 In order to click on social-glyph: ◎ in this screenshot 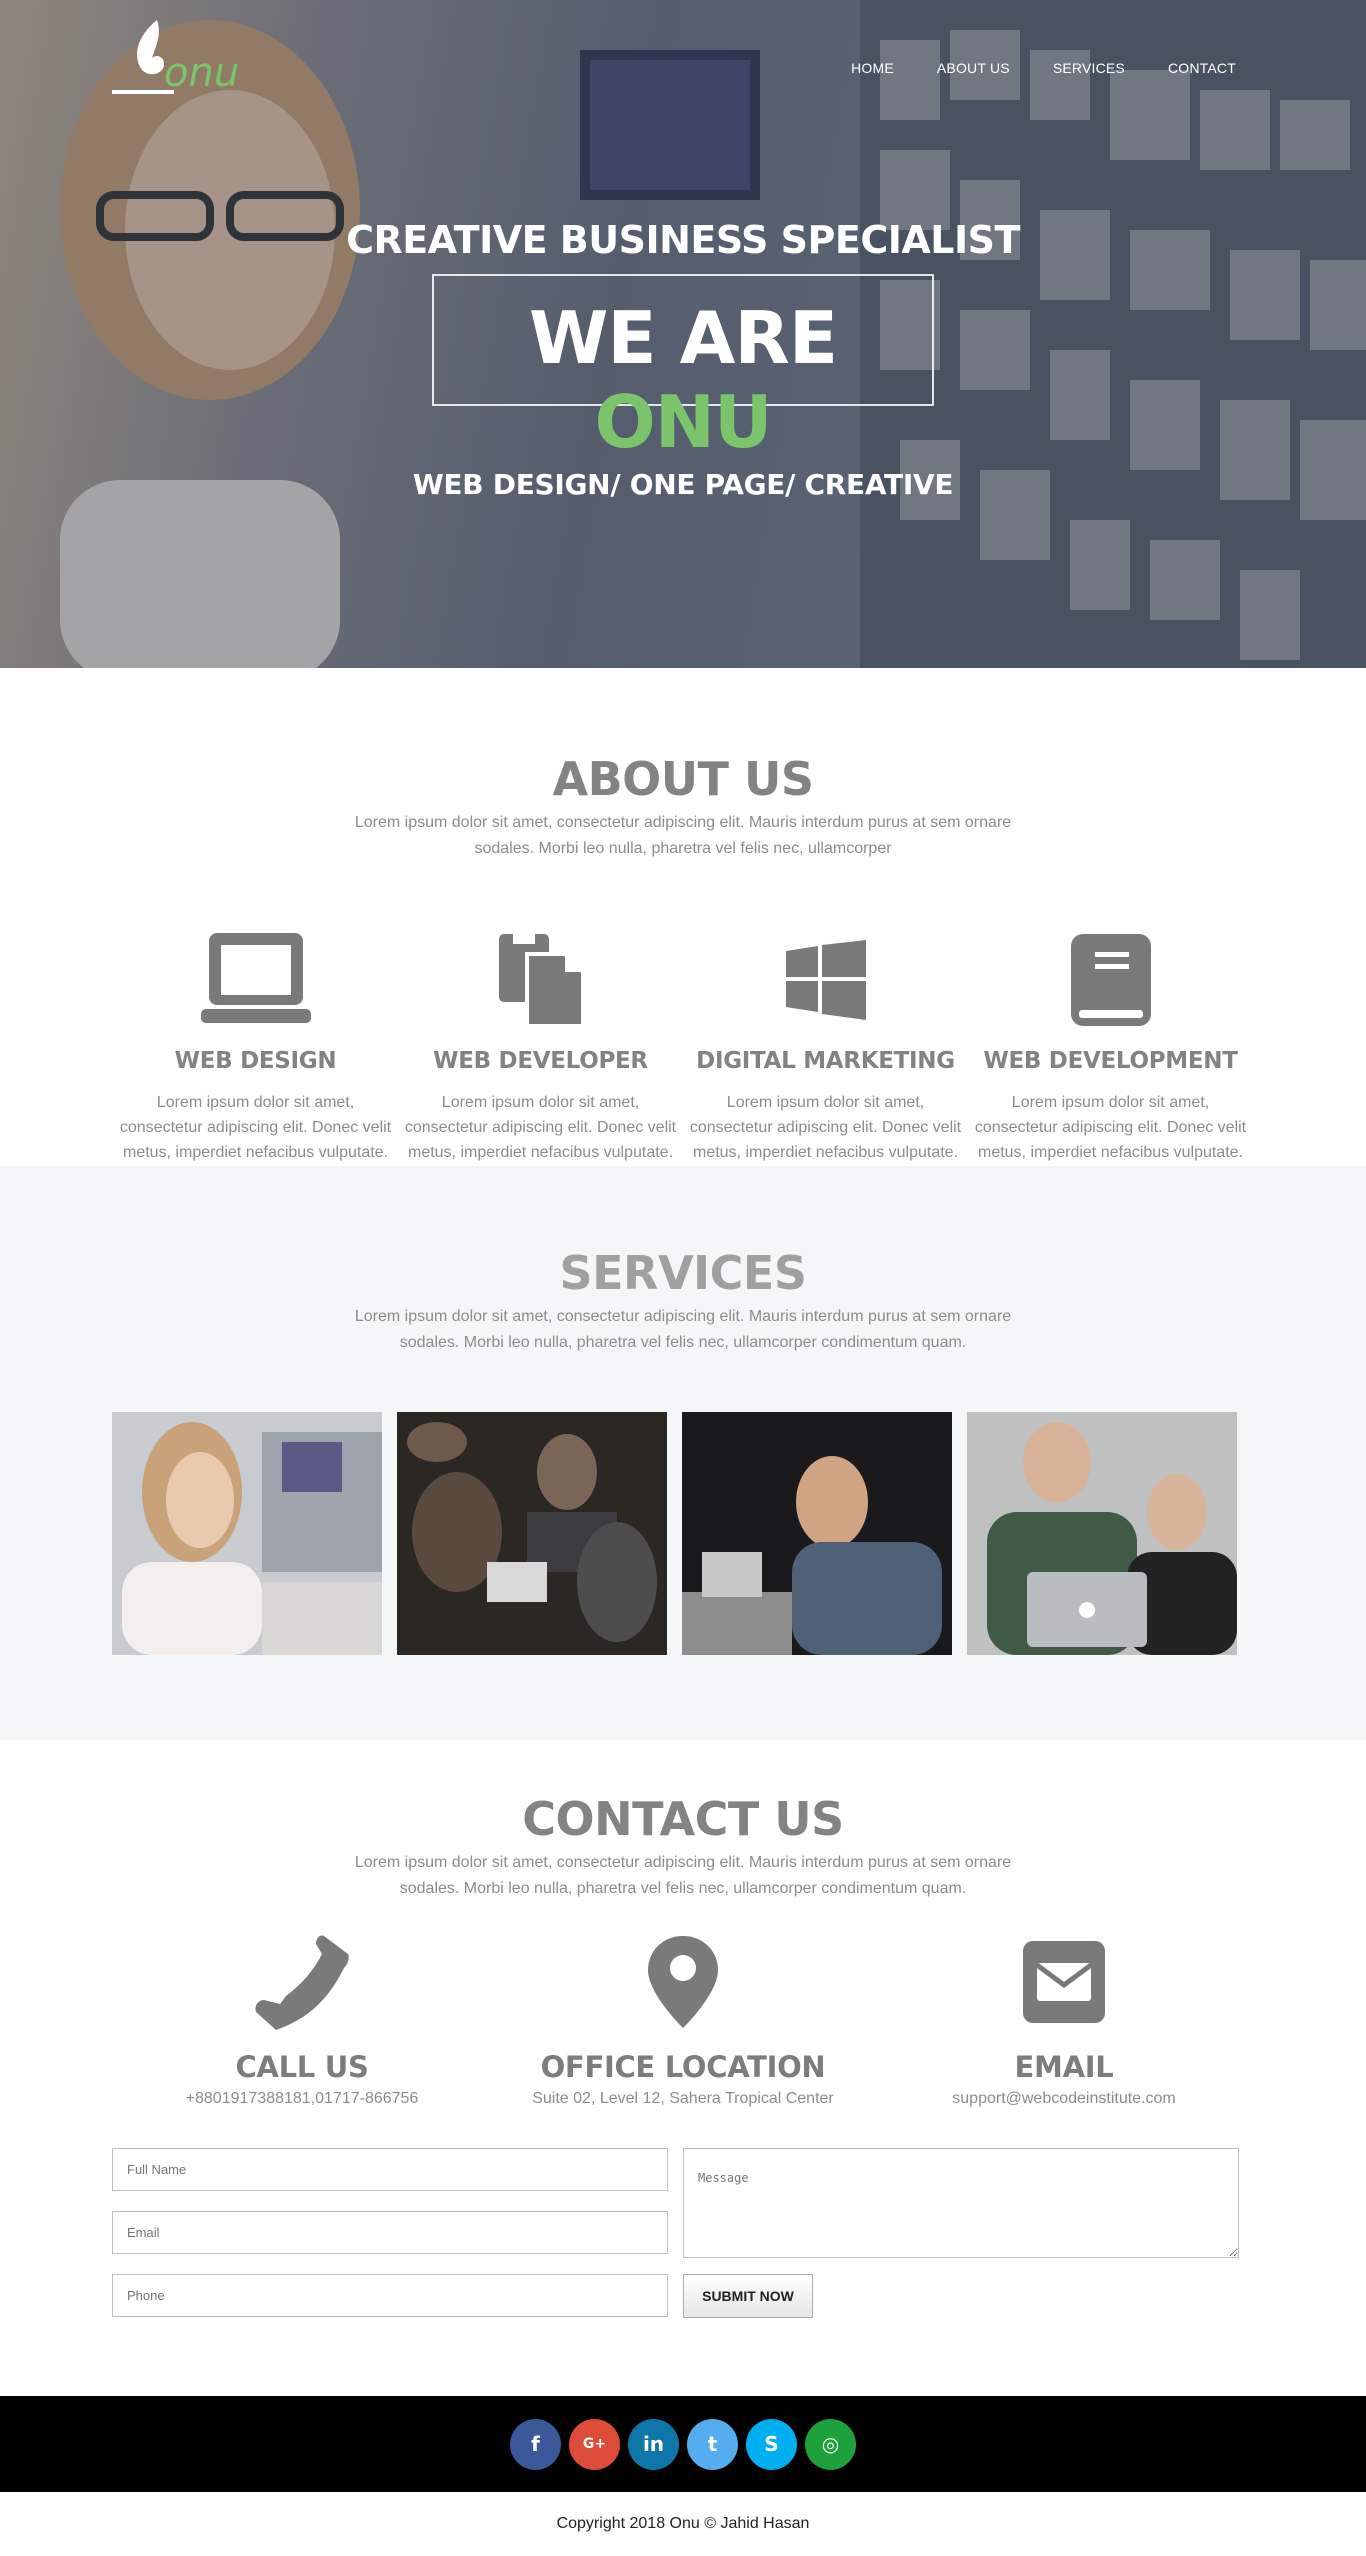, I will do `click(830, 2444)`.